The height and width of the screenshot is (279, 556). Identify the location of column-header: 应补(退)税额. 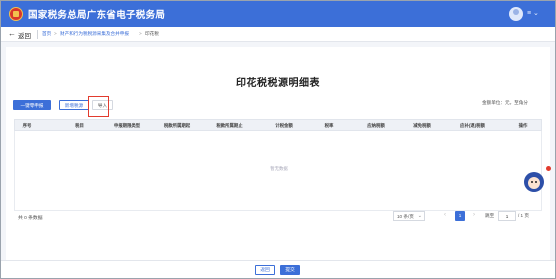
(472, 125).